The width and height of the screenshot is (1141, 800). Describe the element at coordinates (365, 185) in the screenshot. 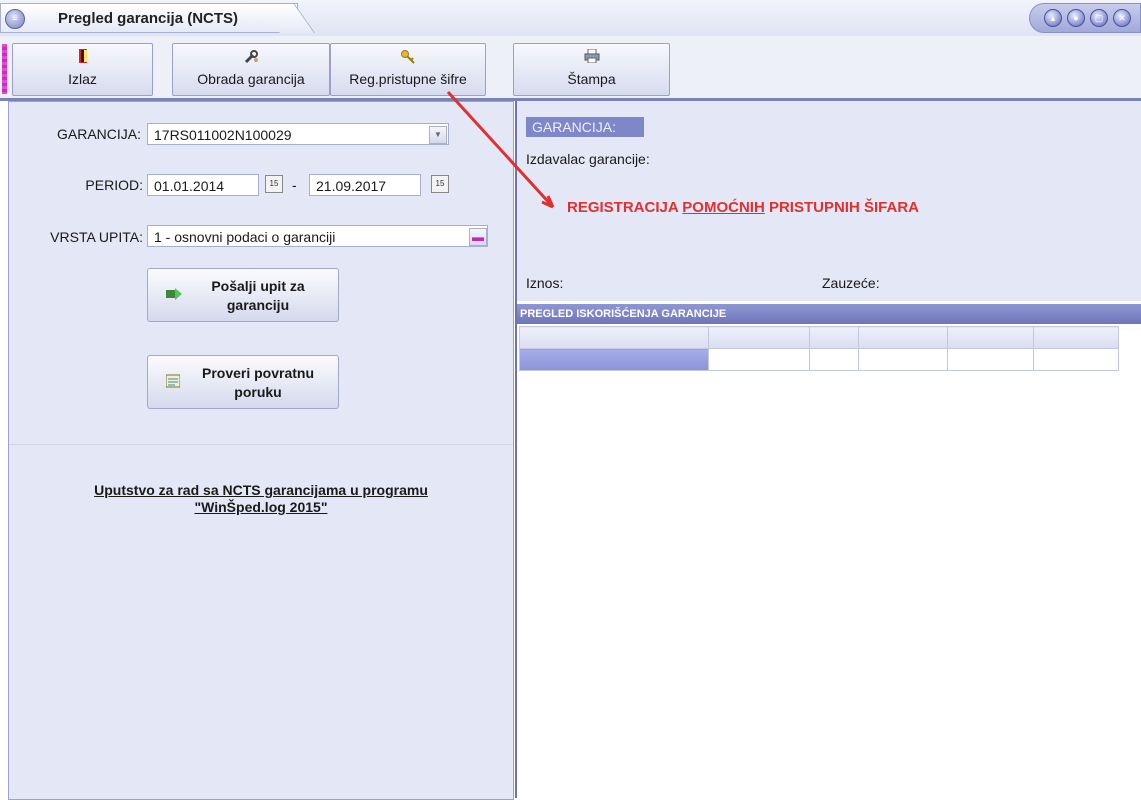

I see `period-to-field: 21.09.2017` at that location.